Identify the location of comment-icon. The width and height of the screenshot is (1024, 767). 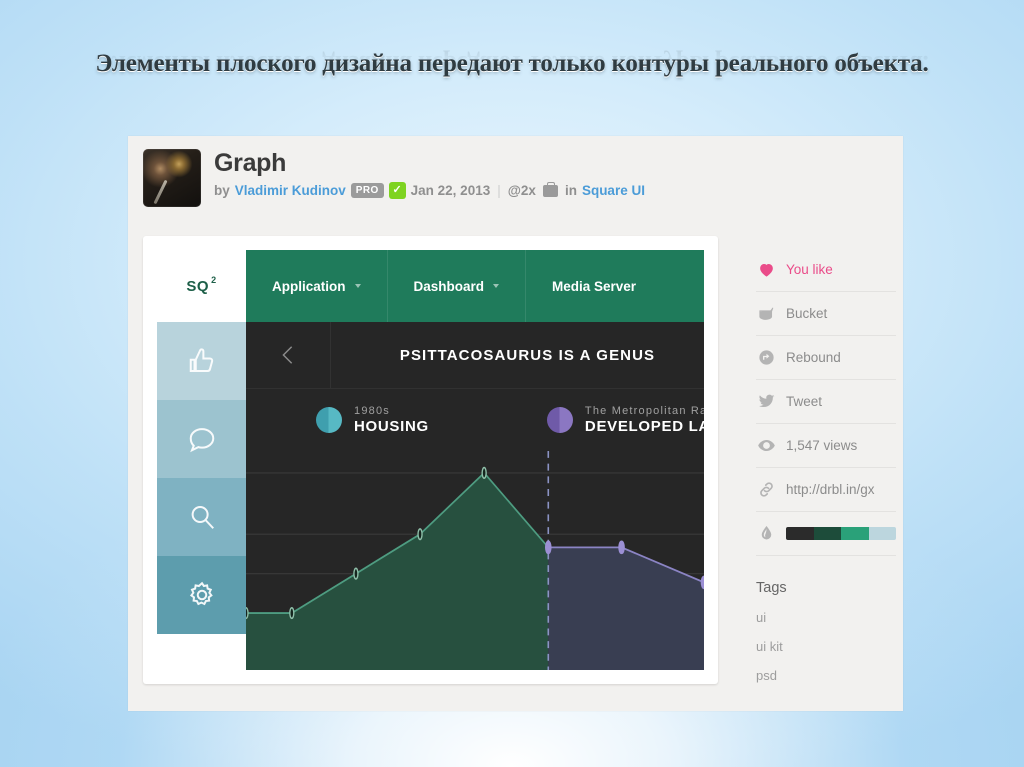
(201, 440).